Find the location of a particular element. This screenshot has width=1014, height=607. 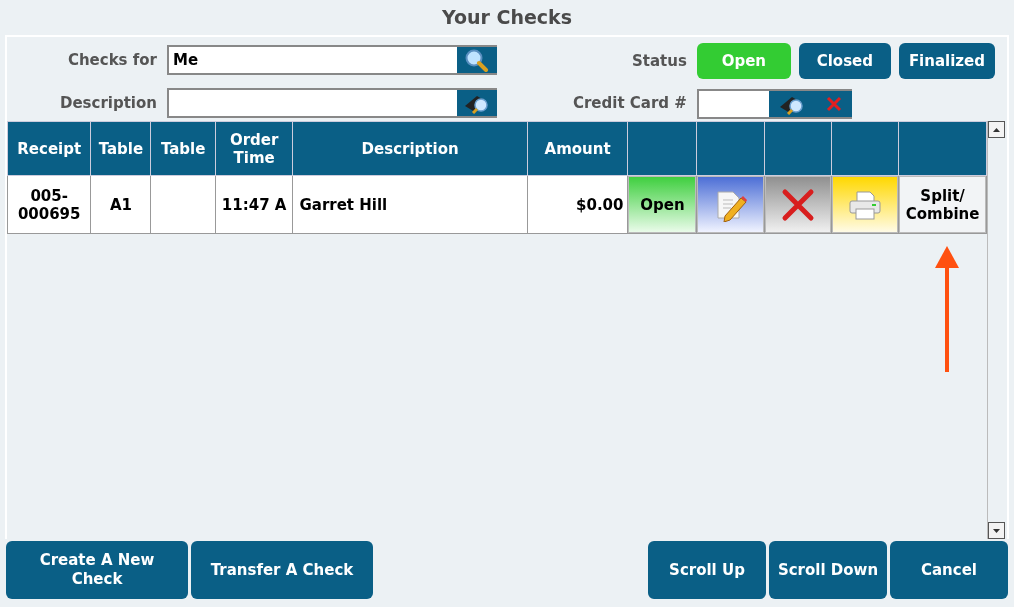

split-combine-button: Split/Combine is located at coordinates (942, 204).